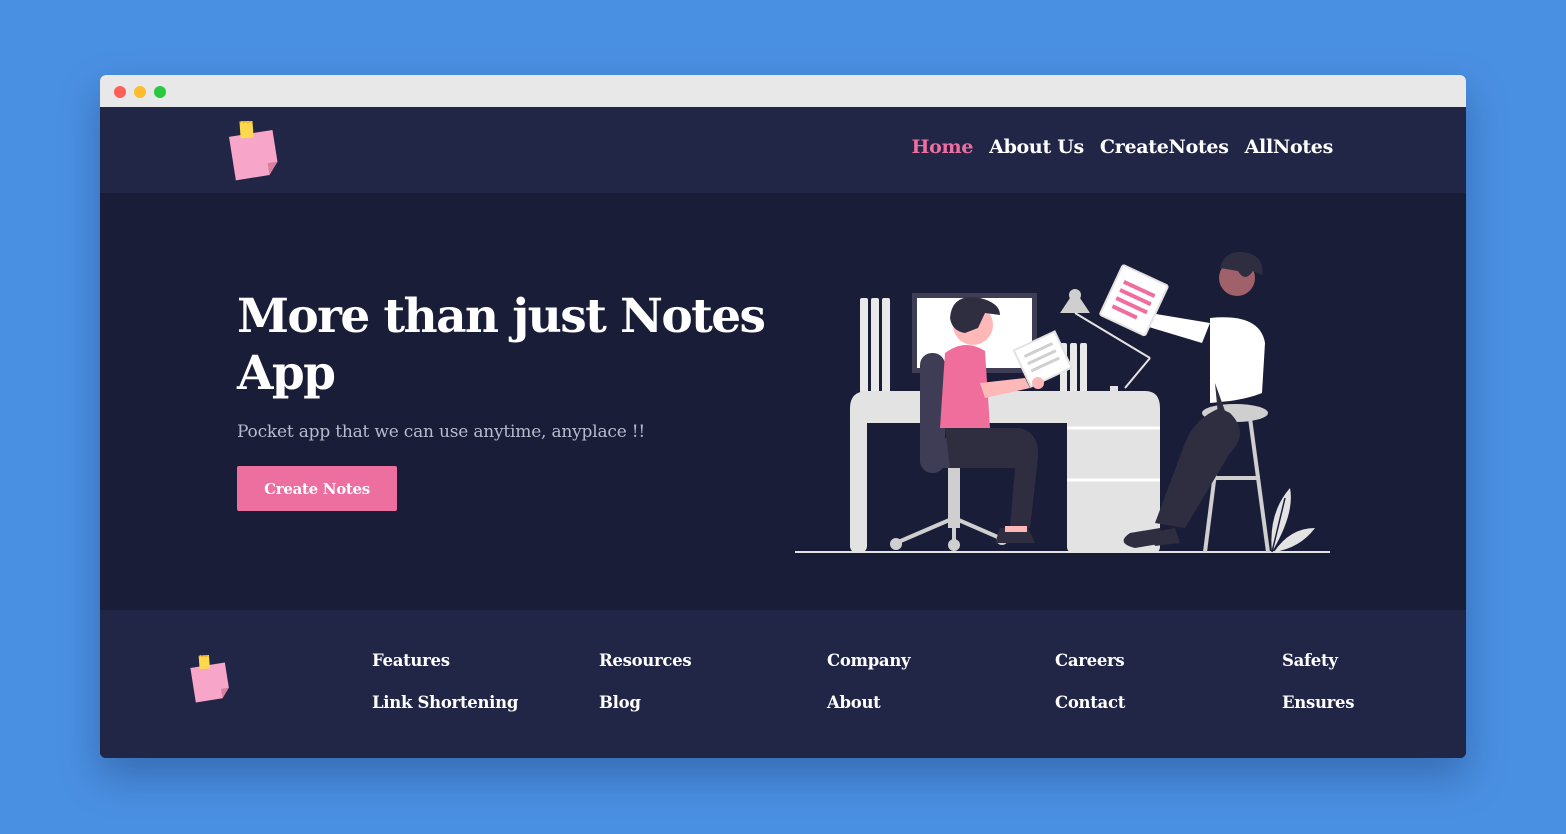 The height and width of the screenshot is (834, 1566). I want to click on footer-link-contact: Contact, so click(1090, 713).